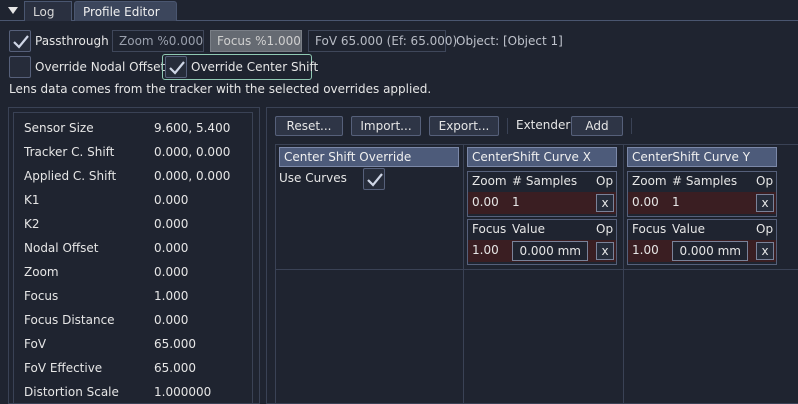 The image size is (798, 404). I want to click on override-nodal-offset-label: Override Nodal Offset, so click(100, 67).